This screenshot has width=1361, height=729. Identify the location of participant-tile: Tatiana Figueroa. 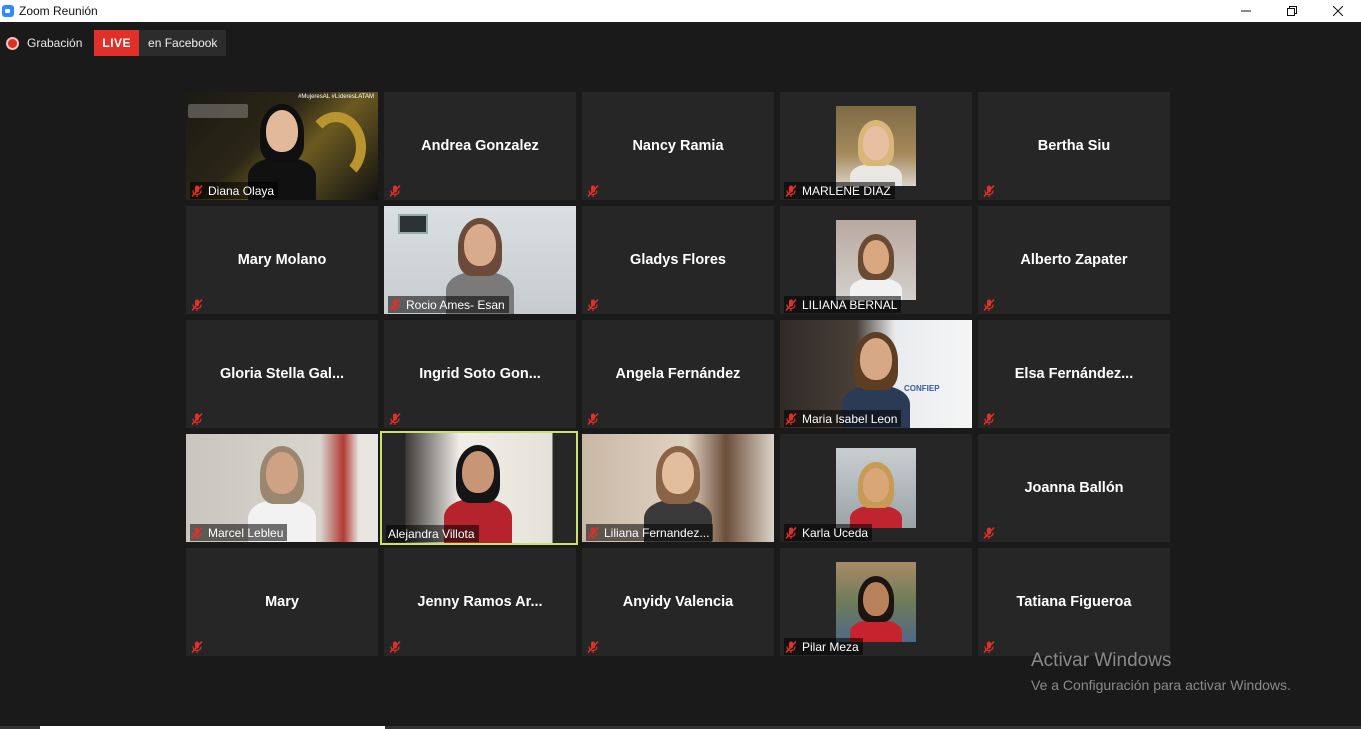
(1074, 602).